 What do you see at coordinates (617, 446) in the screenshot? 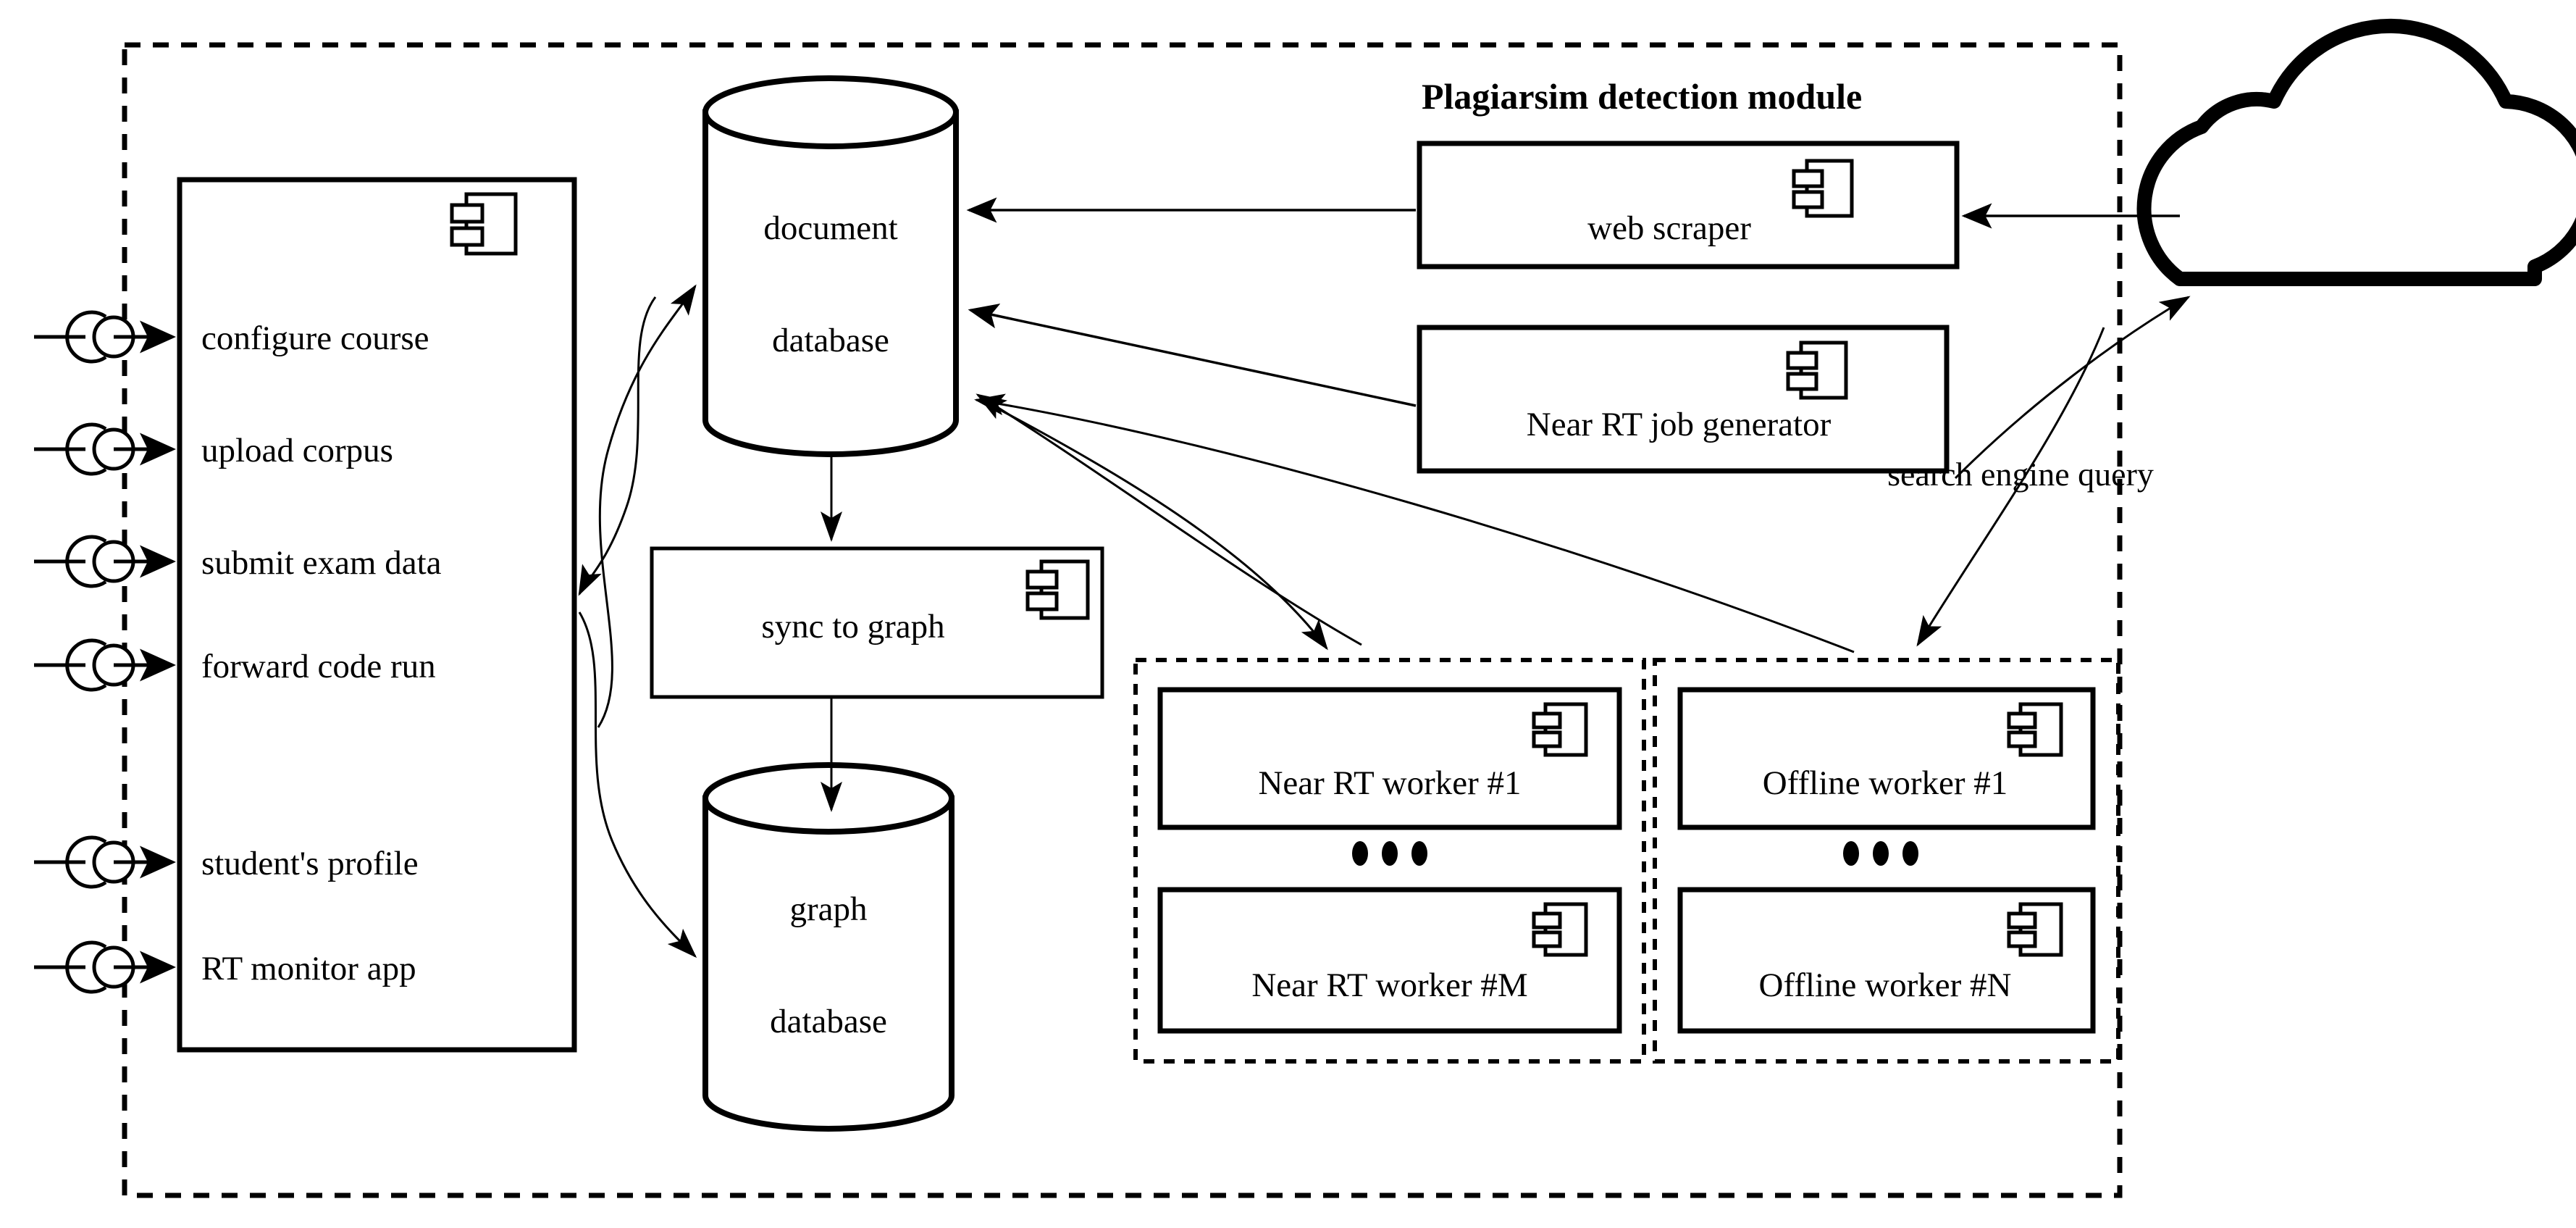
I see `edge-docdb-to-component` at bounding box center [617, 446].